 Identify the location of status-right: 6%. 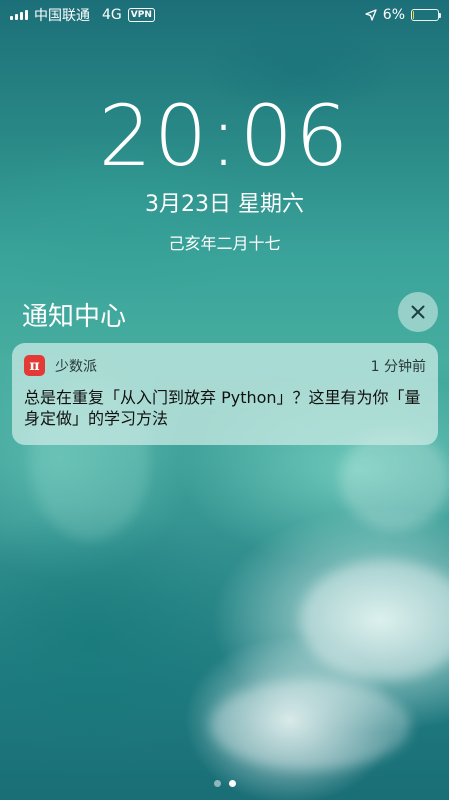
(403, 15).